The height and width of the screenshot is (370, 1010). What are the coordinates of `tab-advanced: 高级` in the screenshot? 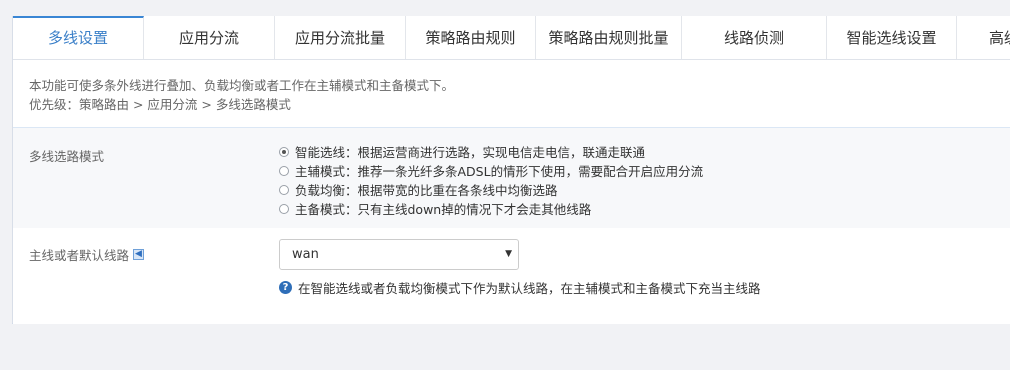 It's located at (983, 37).